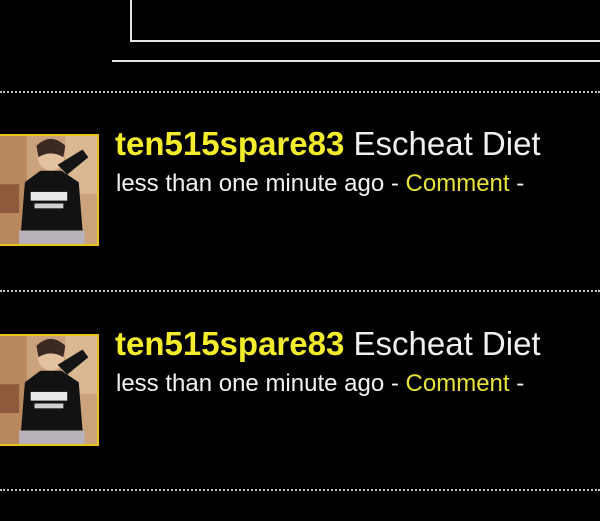  I want to click on header-divider, so click(356, 61).